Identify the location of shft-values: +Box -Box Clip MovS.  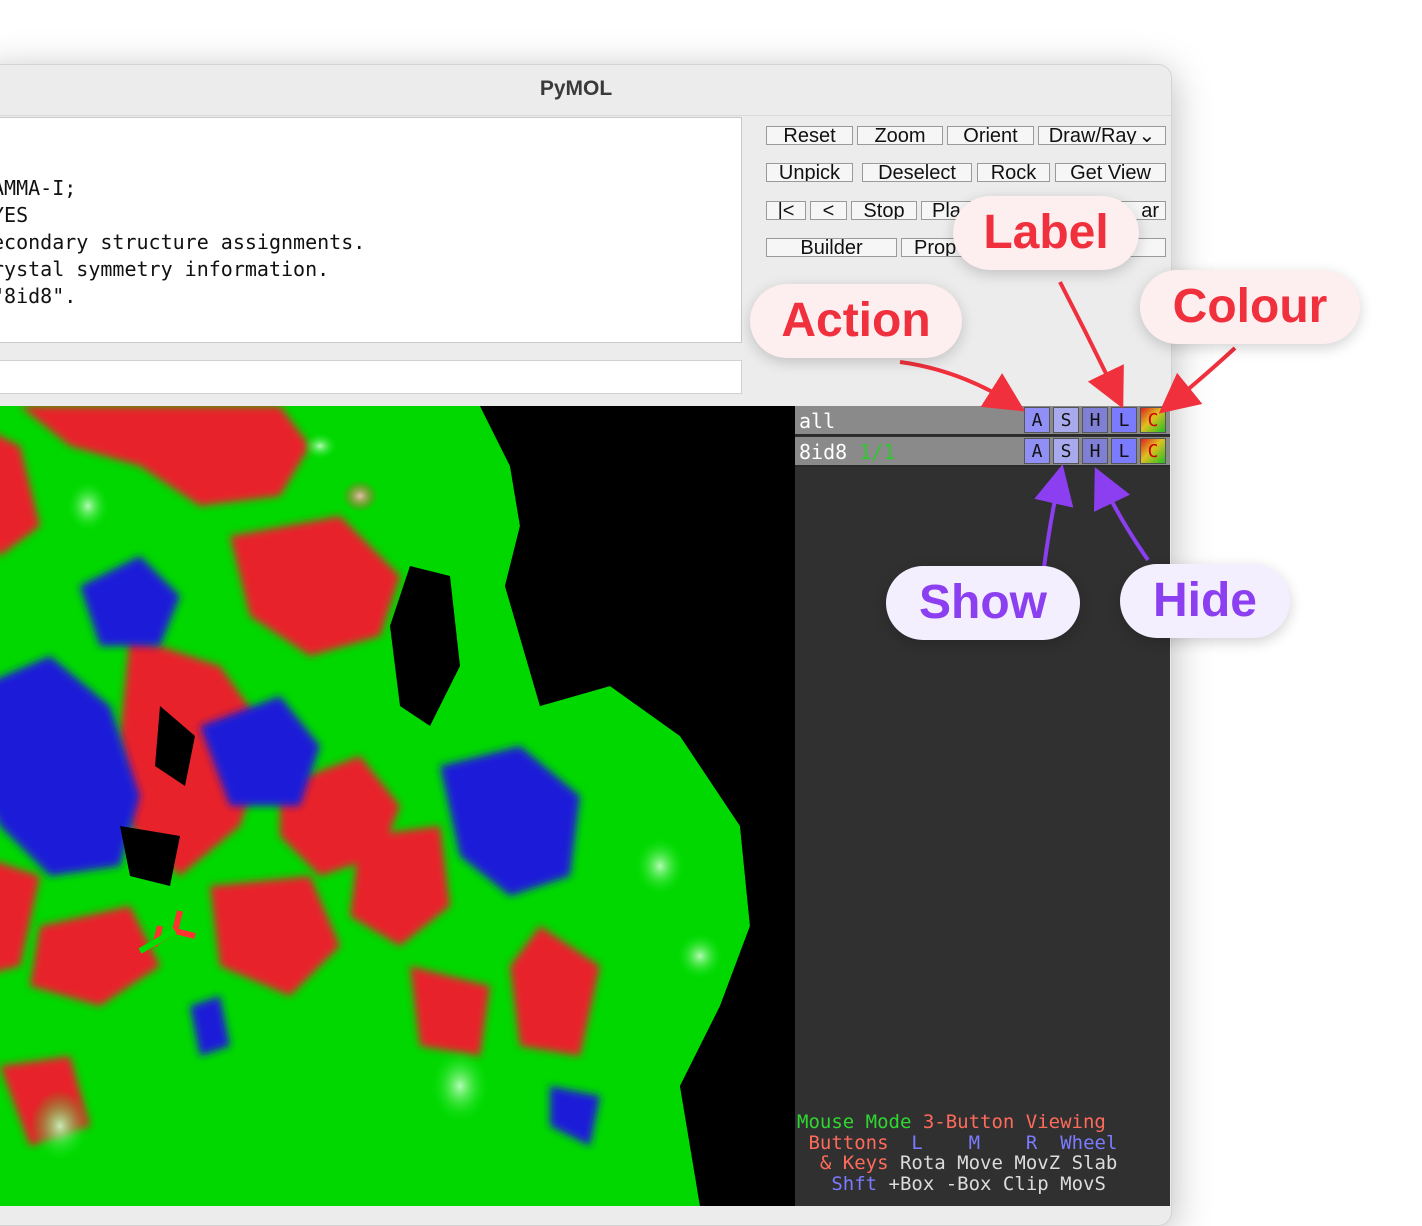
(997, 1183).